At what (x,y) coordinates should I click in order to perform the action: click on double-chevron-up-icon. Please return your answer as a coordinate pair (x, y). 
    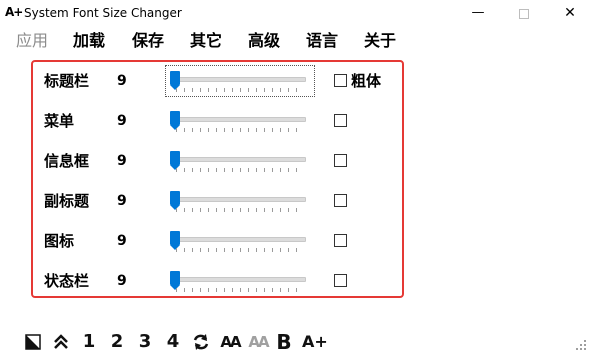
    Looking at the image, I should click on (61, 342).